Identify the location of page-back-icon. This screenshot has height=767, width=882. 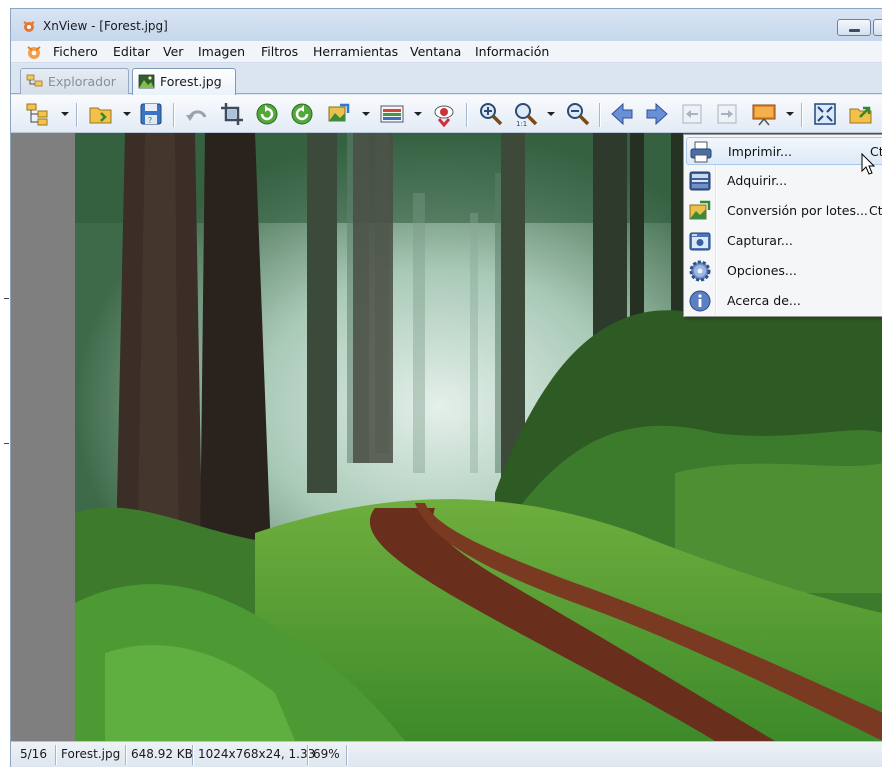
(692, 114).